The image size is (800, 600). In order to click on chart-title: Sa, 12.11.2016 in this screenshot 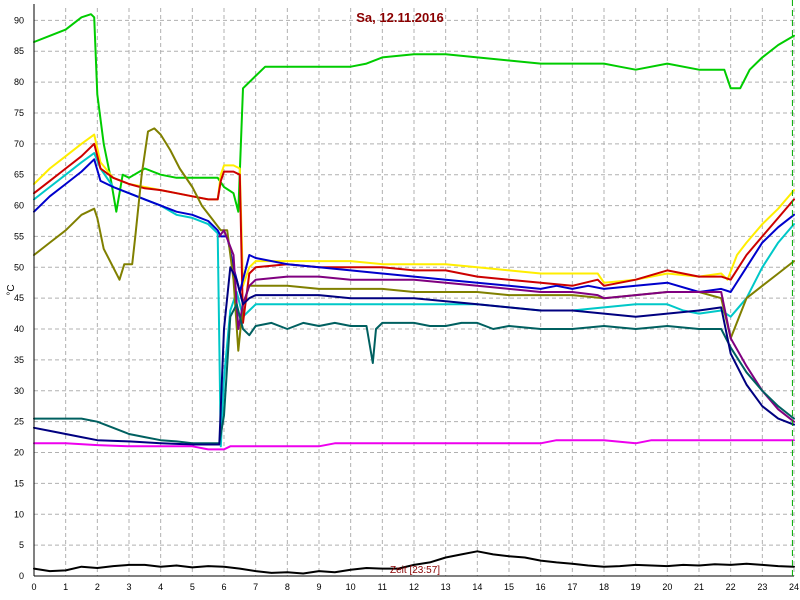, I will do `click(399, 17)`.